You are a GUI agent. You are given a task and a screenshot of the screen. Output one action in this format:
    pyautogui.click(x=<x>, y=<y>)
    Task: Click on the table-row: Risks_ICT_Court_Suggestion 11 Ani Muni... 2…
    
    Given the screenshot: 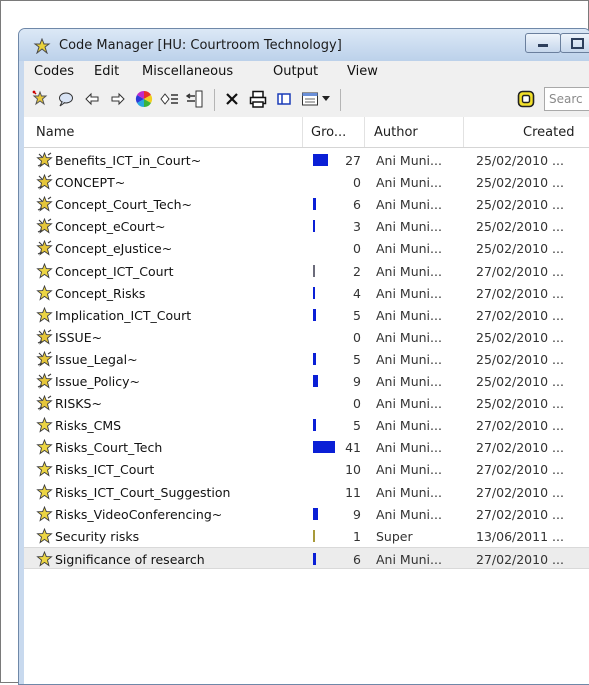 What is the action you would take?
    pyautogui.click(x=306, y=492)
    